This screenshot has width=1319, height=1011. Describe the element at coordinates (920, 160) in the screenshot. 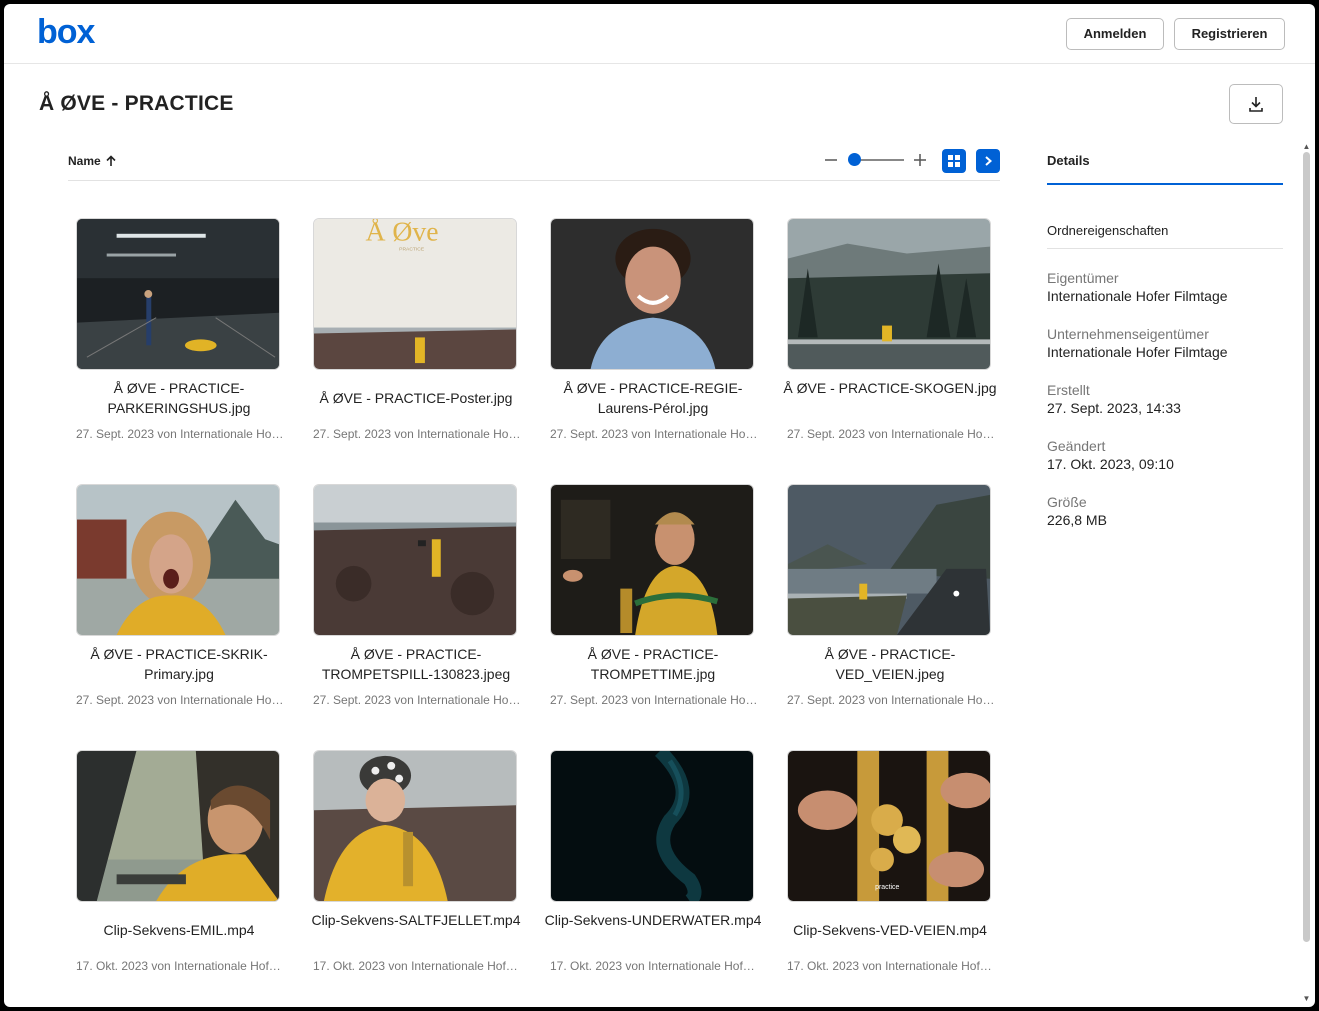

I see `zoom-in-icon` at that location.